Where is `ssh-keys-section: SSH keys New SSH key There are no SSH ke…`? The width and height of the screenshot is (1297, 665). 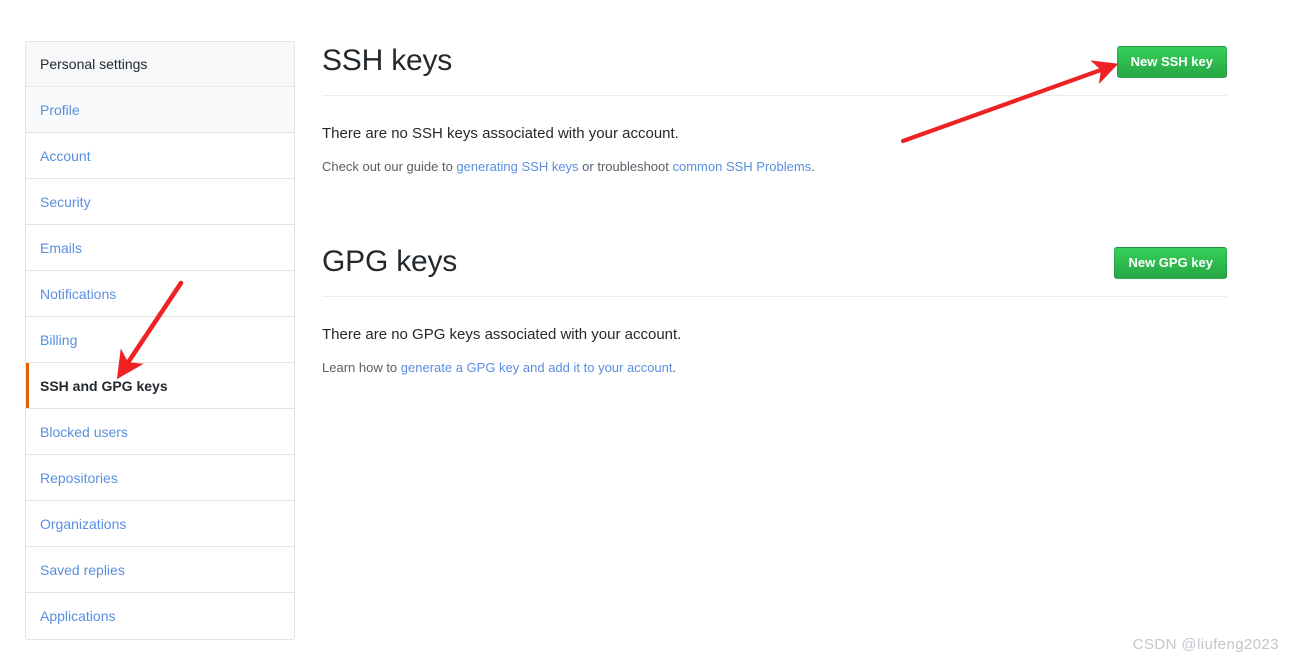
ssh-keys-section: SSH keys New SSH key There are no SSH ke… is located at coordinates (774, 108).